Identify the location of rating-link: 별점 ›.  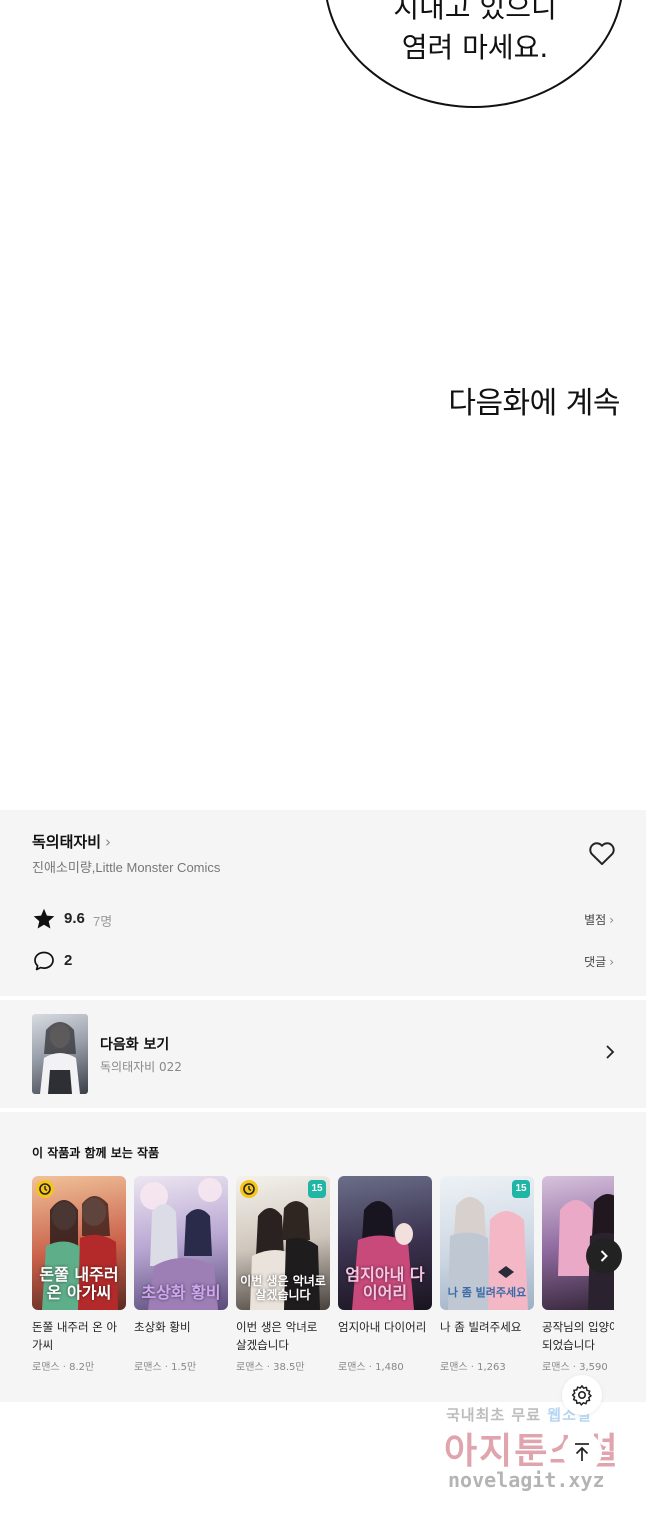
(599, 919).